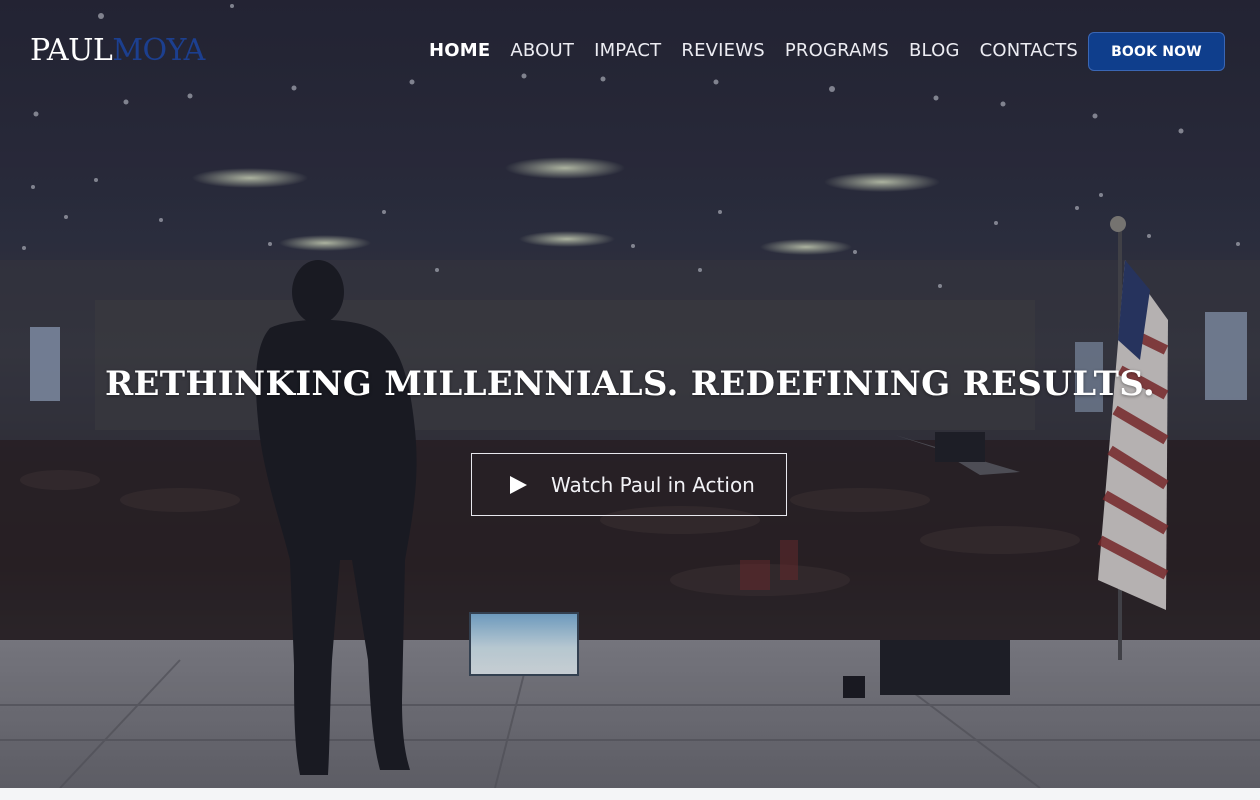  I want to click on nav-item-programs: PROGRAMS, so click(837, 51).